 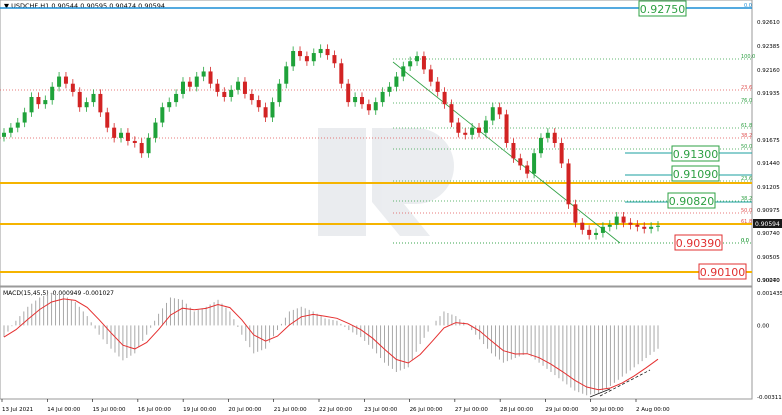 What do you see at coordinates (768, 71) in the screenshot?
I see `price-tick-label: 0.92160` at bounding box center [768, 71].